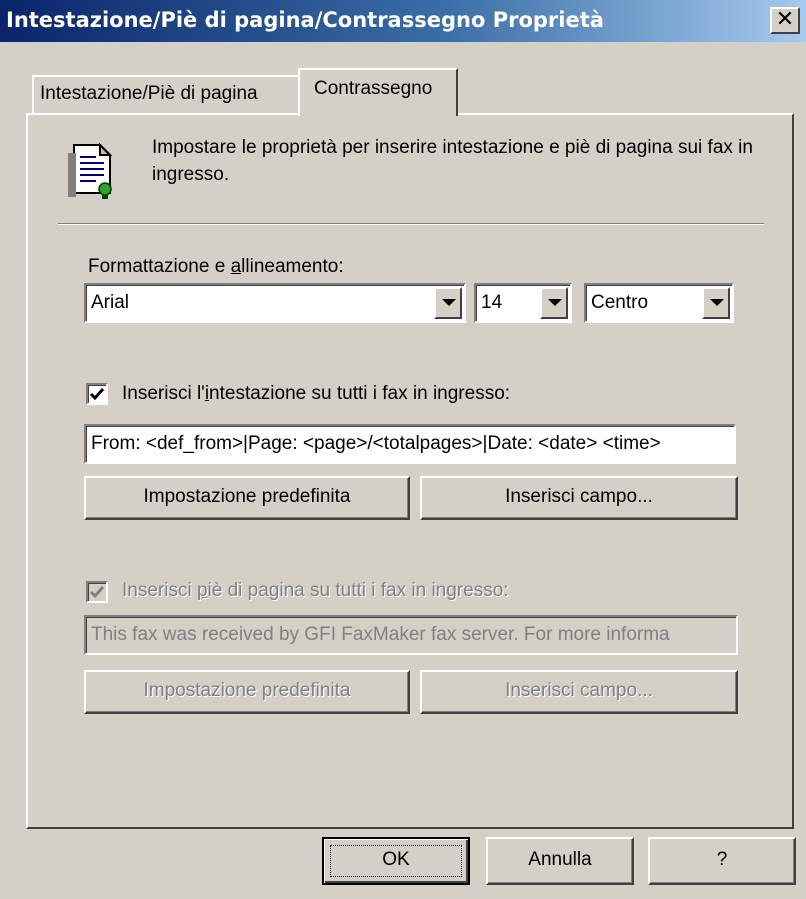 This screenshot has height=899, width=806. I want to click on close-button: ✕, so click(785, 20).